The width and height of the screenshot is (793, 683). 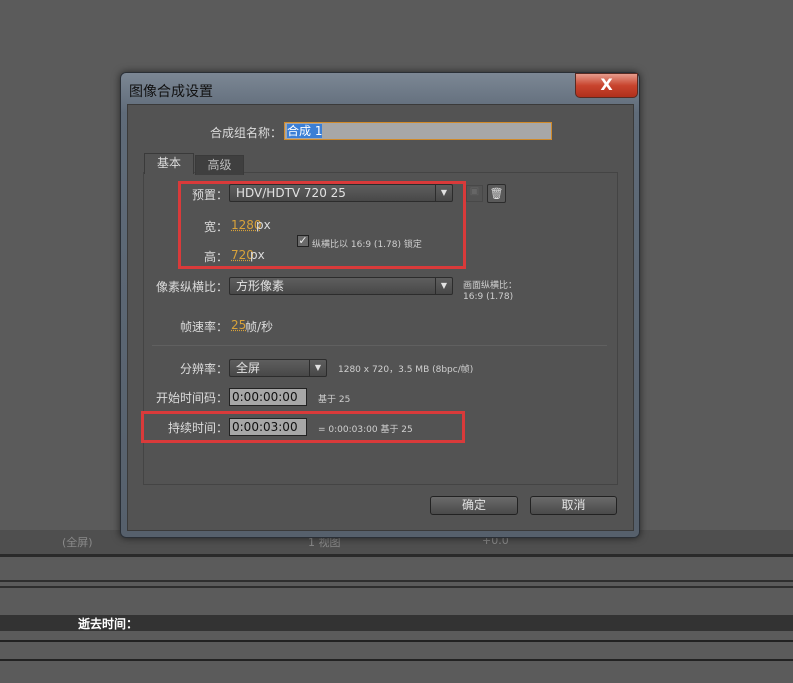 I want to click on frame-aspect-label: 画面纵横比：, so click(x=490, y=286).